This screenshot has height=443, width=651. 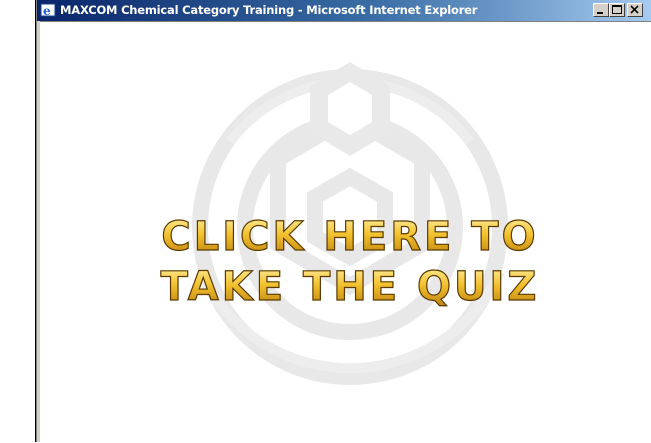 I want to click on minimize-icon, so click(x=600, y=13).